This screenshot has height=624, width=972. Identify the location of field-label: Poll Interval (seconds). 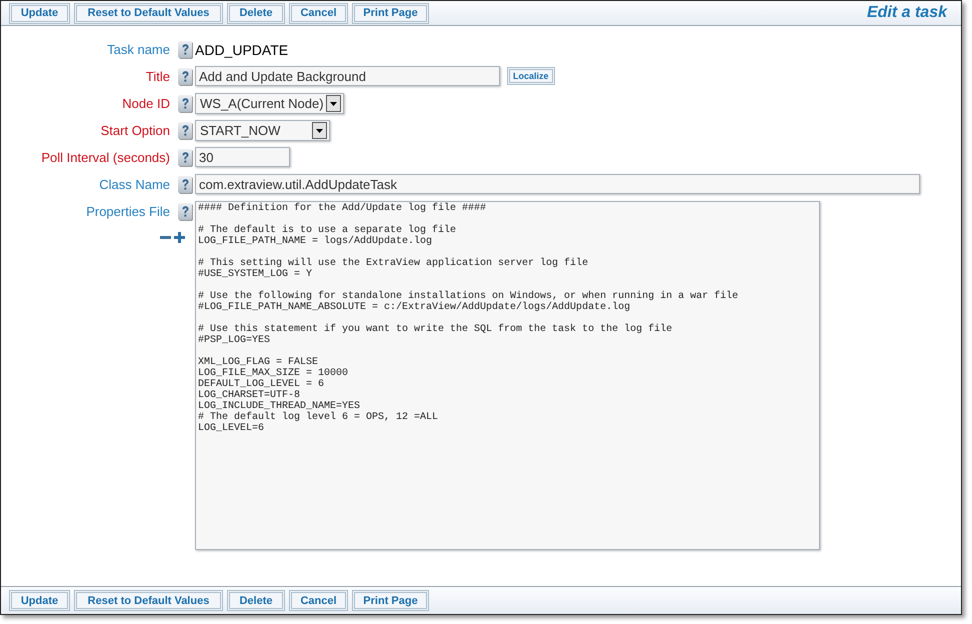
(105, 157).